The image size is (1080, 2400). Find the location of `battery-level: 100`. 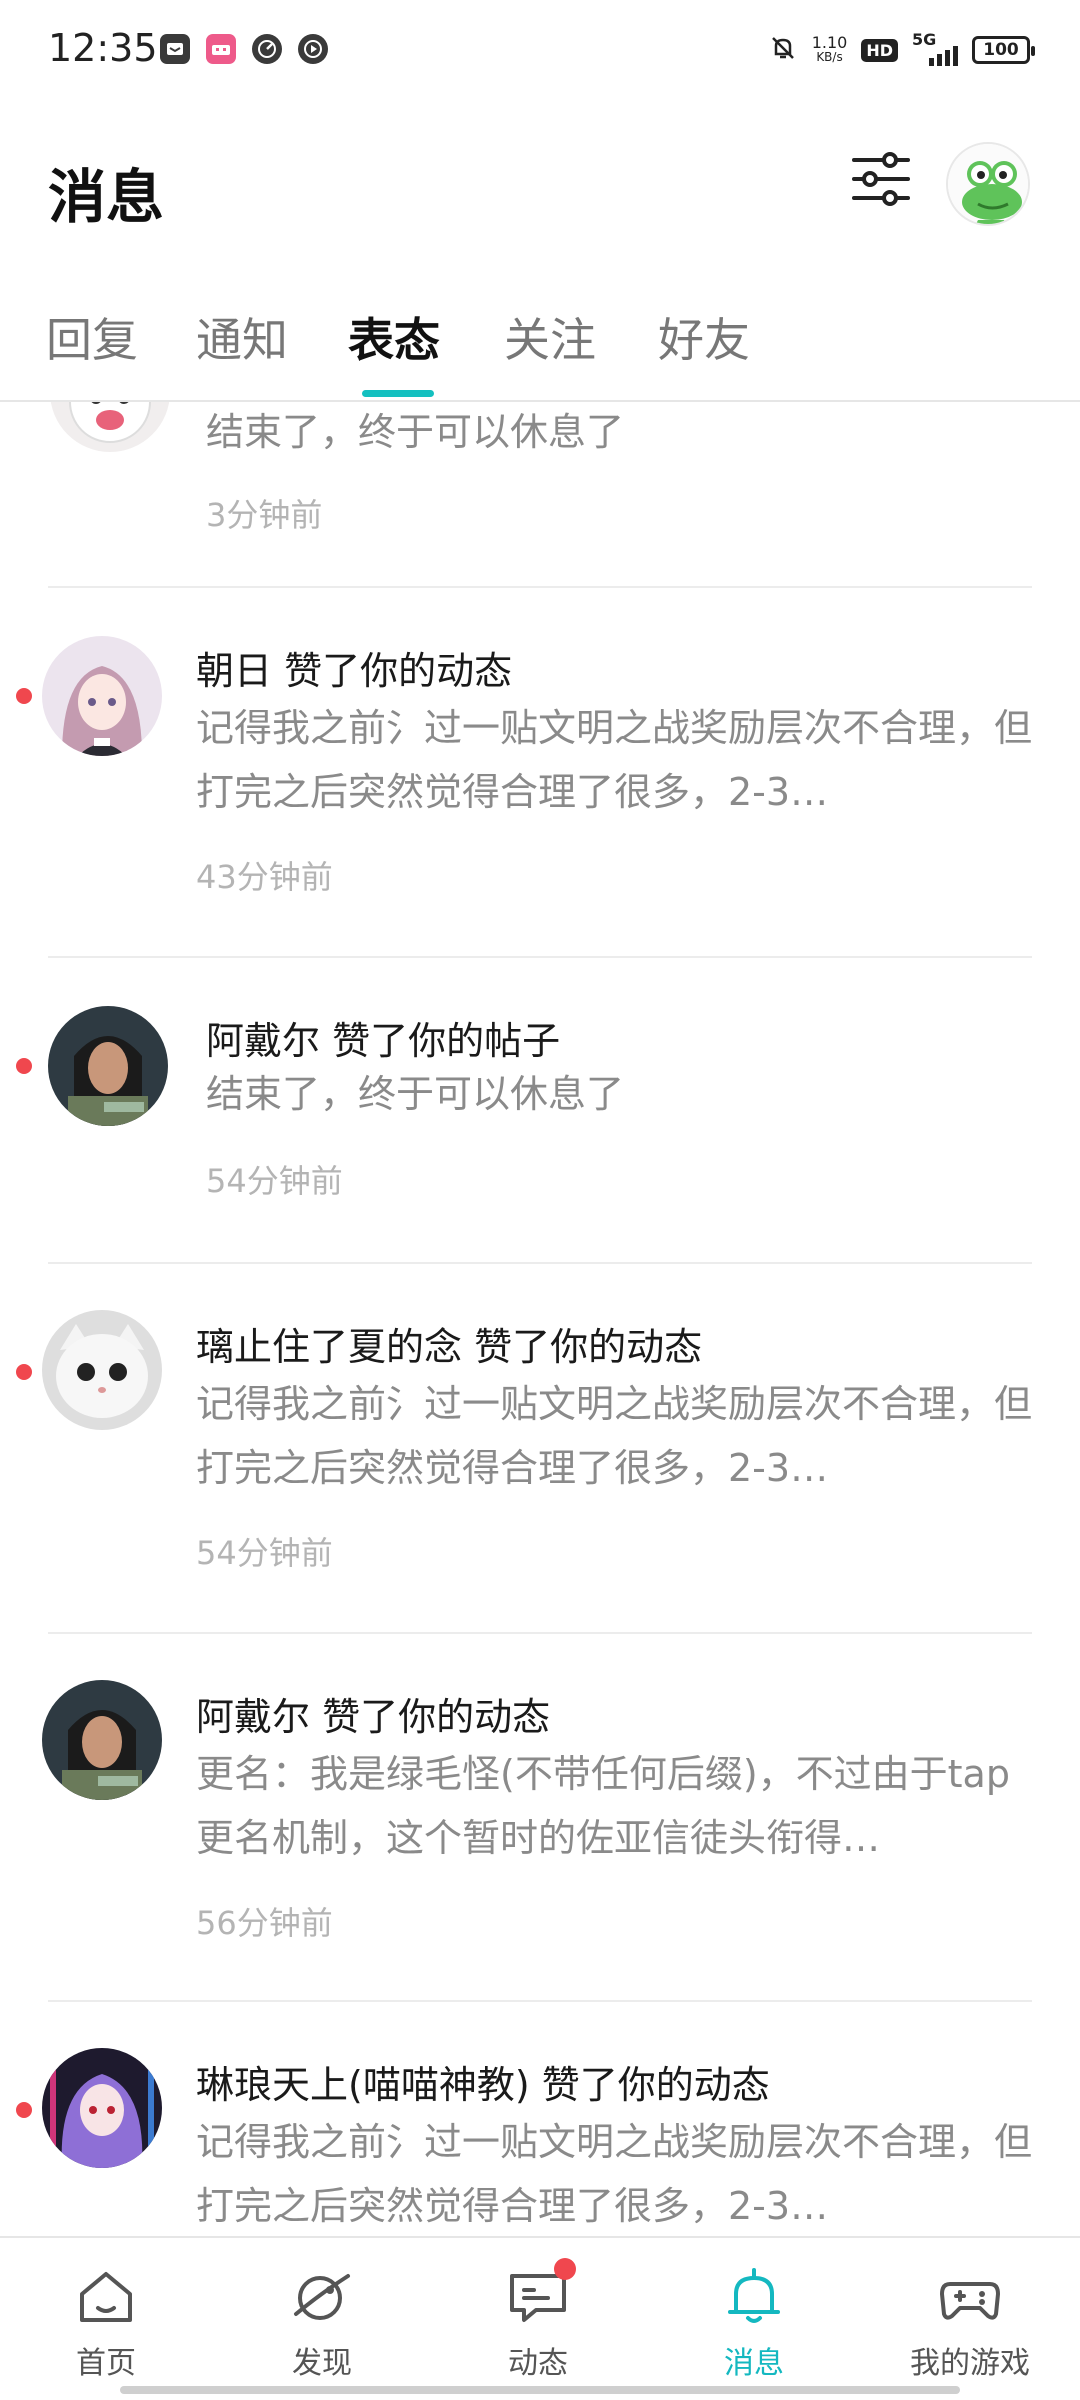

battery-level: 100 is located at coordinates (1001, 50).